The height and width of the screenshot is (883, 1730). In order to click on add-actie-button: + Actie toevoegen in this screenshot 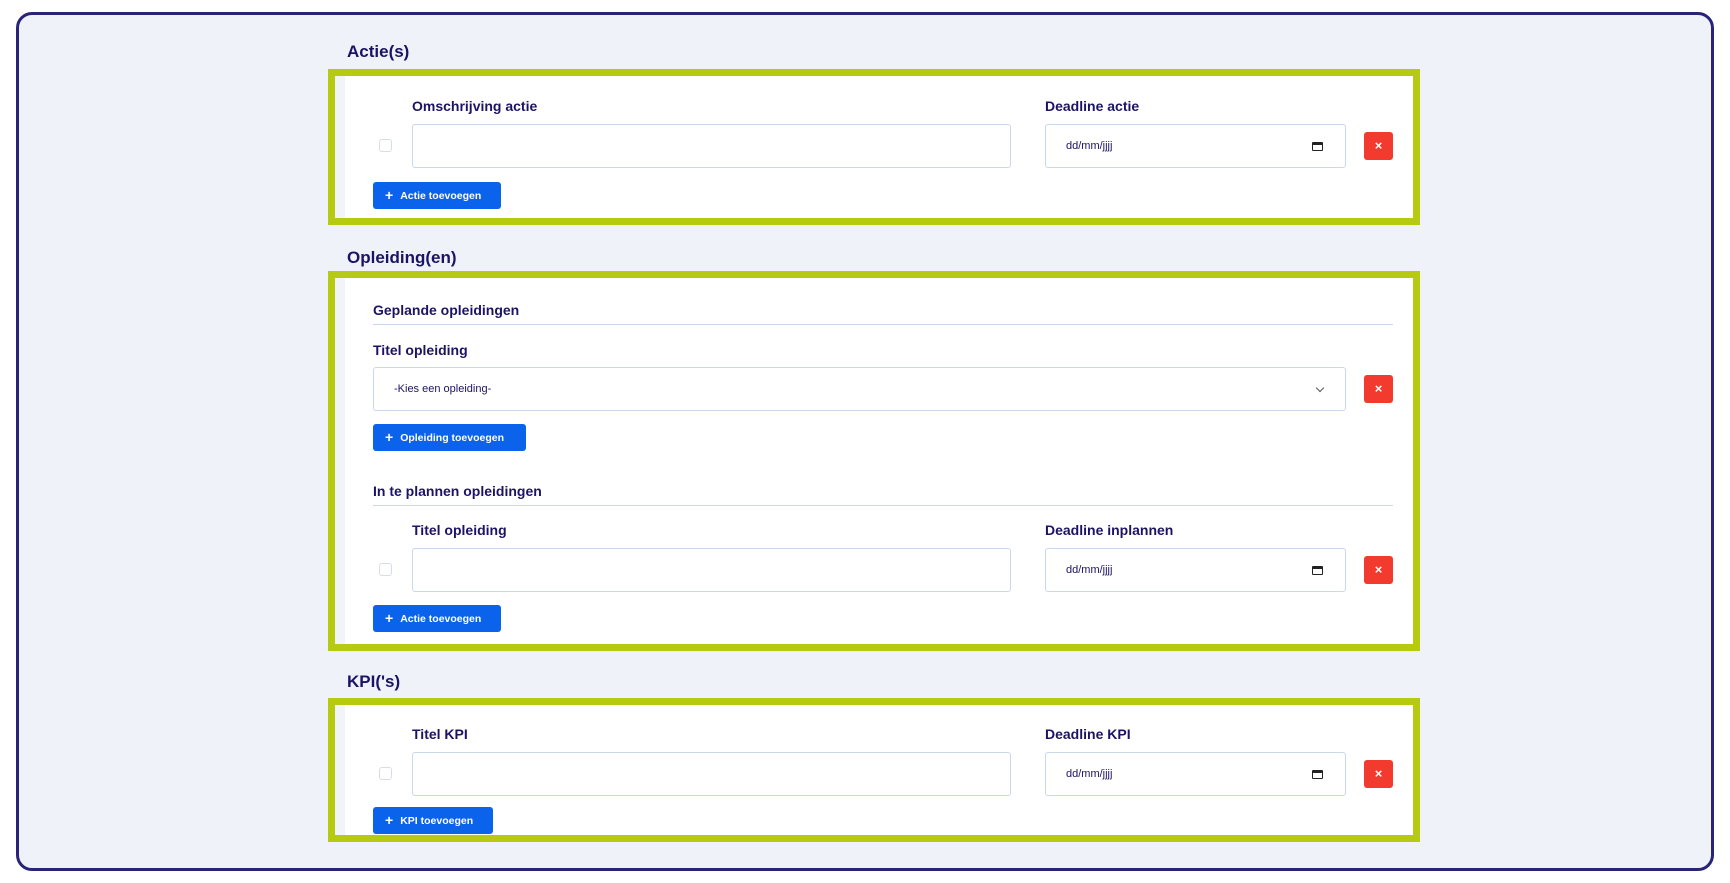, I will do `click(437, 195)`.